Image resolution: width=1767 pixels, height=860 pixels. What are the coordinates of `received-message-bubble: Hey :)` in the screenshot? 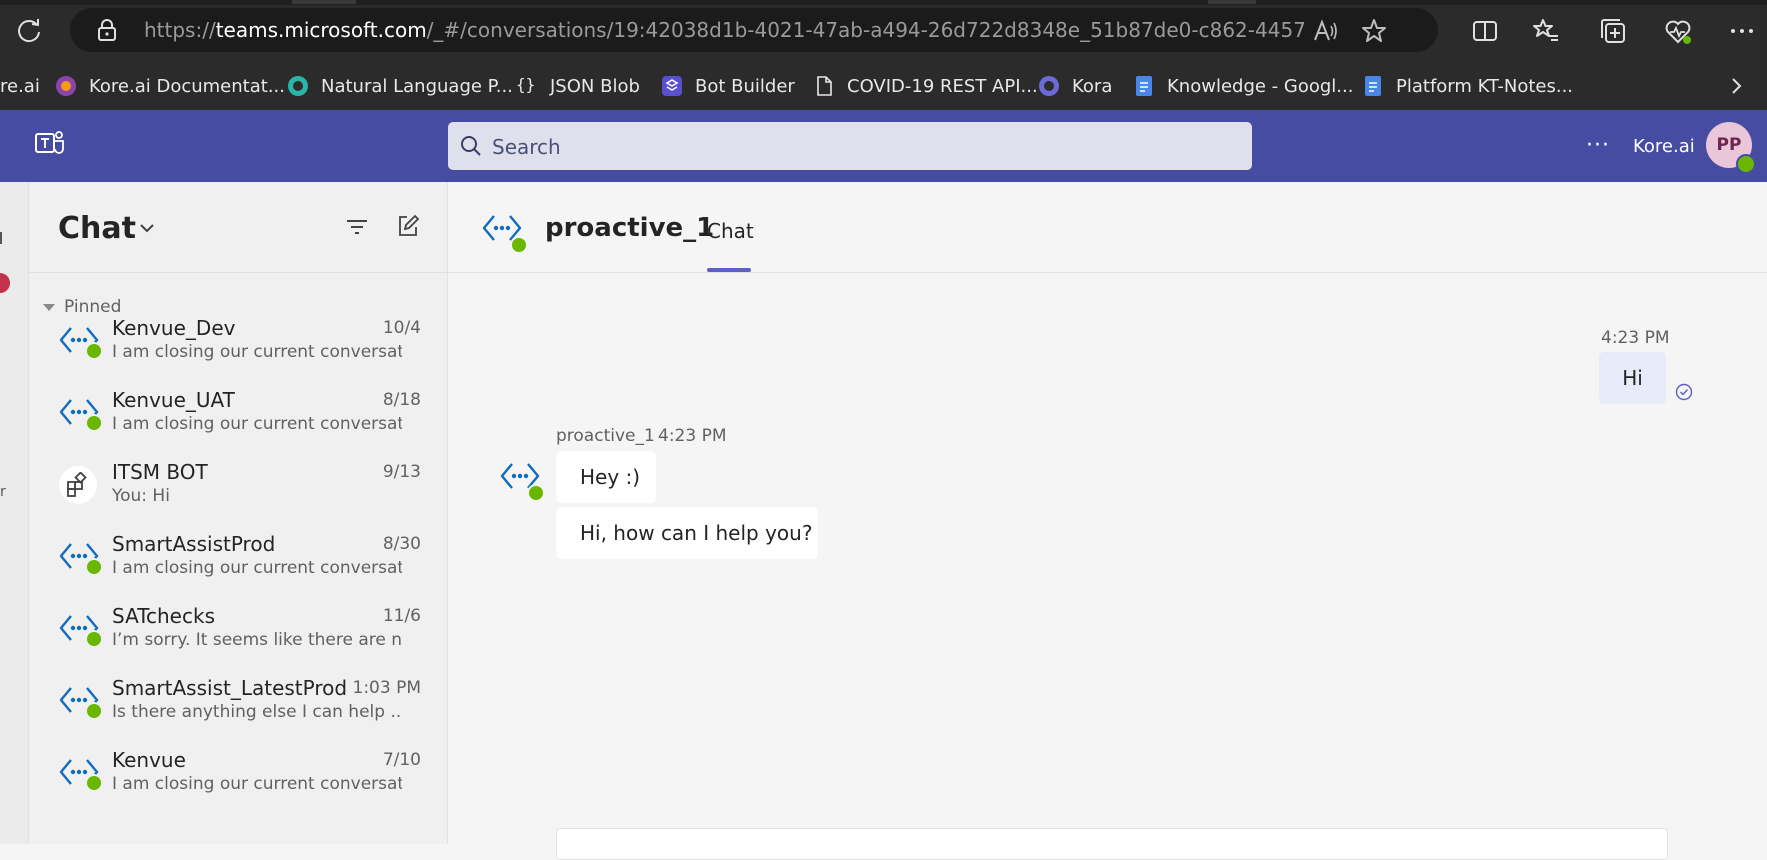 It's located at (606, 477).